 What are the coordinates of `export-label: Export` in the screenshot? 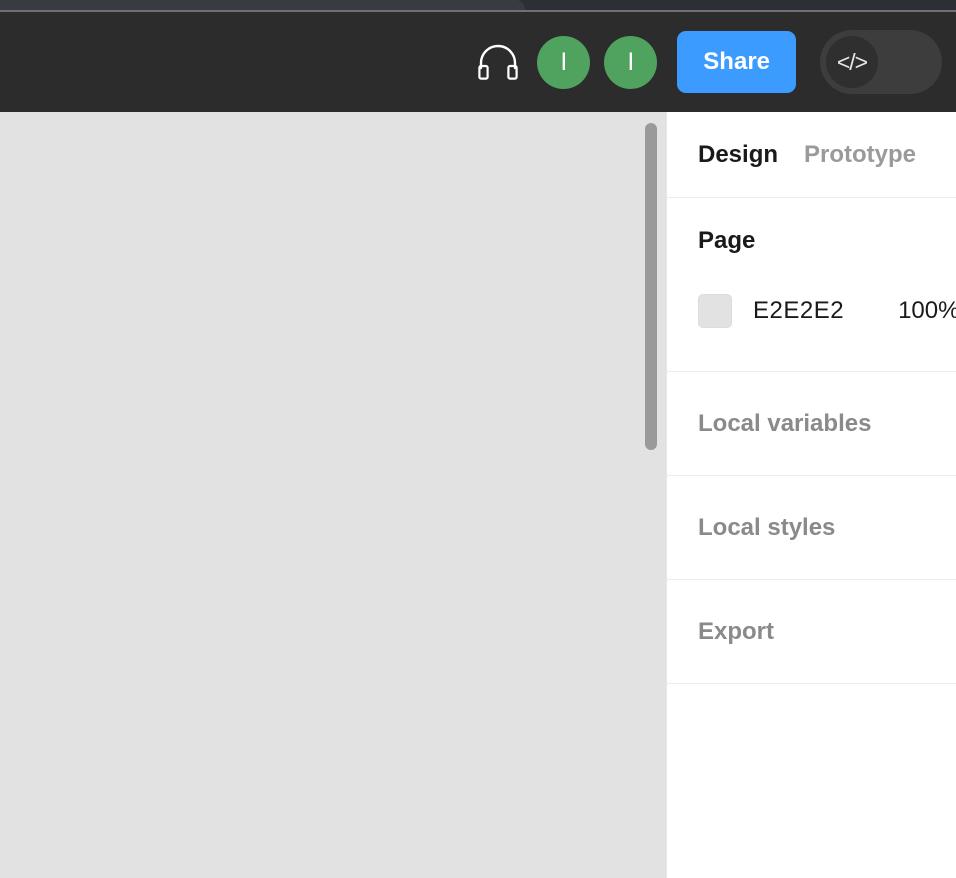 It's located at (736, 631).